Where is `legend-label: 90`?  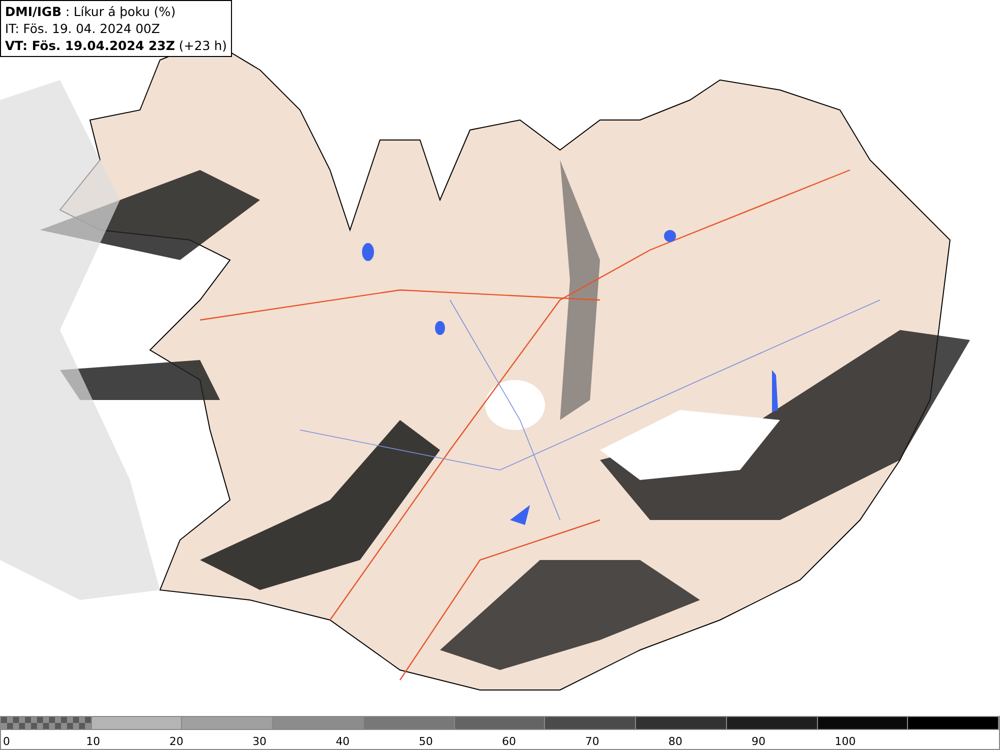 legend-label: 90 is located at coordinates (758, 742).